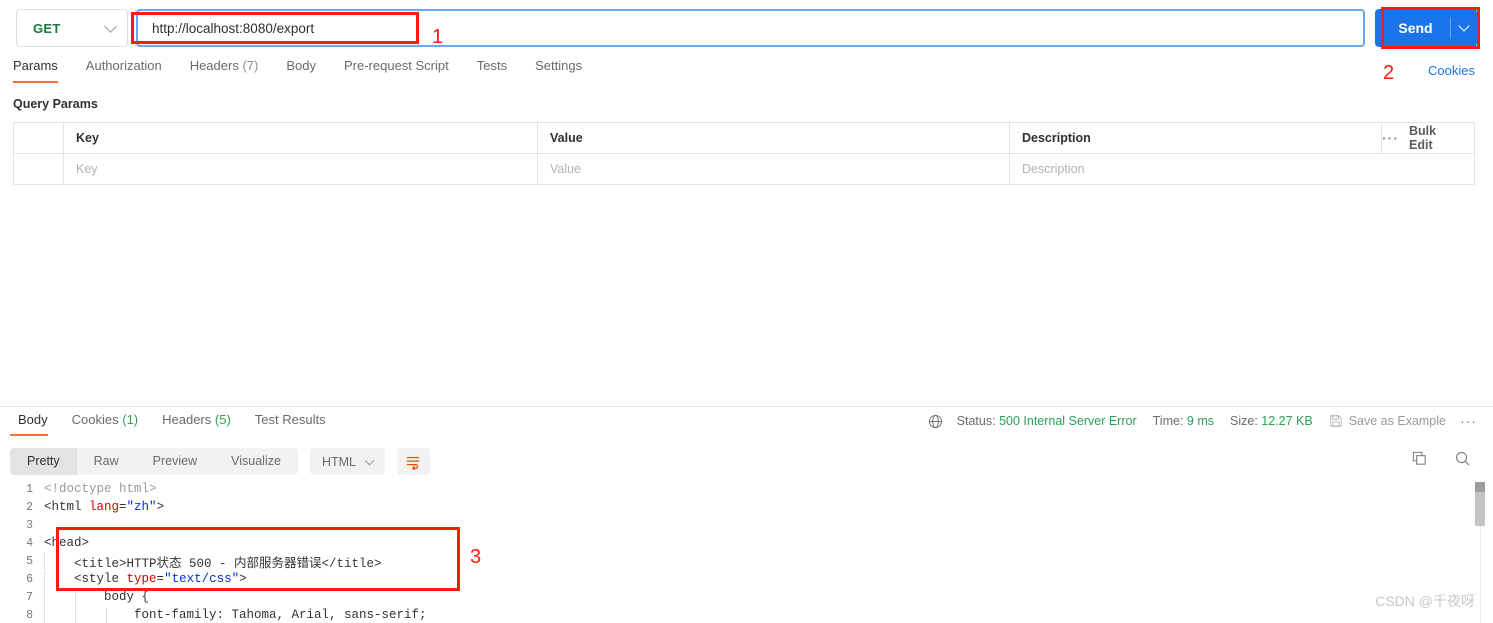  What do you see at coordinates (301, 65) in the screenshot?
I see `tab-body-label: Body` at bounding box center [301, 65].